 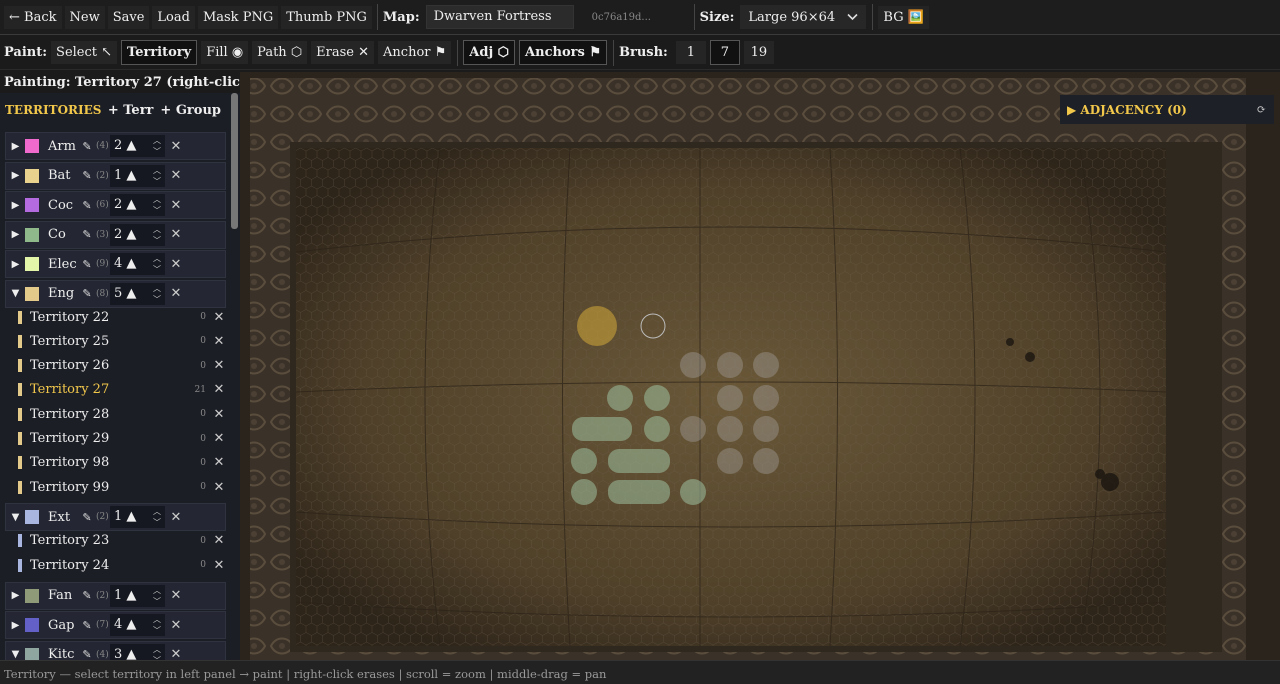 I want to click on group-row-kitc: ▼ Kitc ✎ (4) 3 ▲ ︿ ﹀ ✕, so click(x=115, y=650).